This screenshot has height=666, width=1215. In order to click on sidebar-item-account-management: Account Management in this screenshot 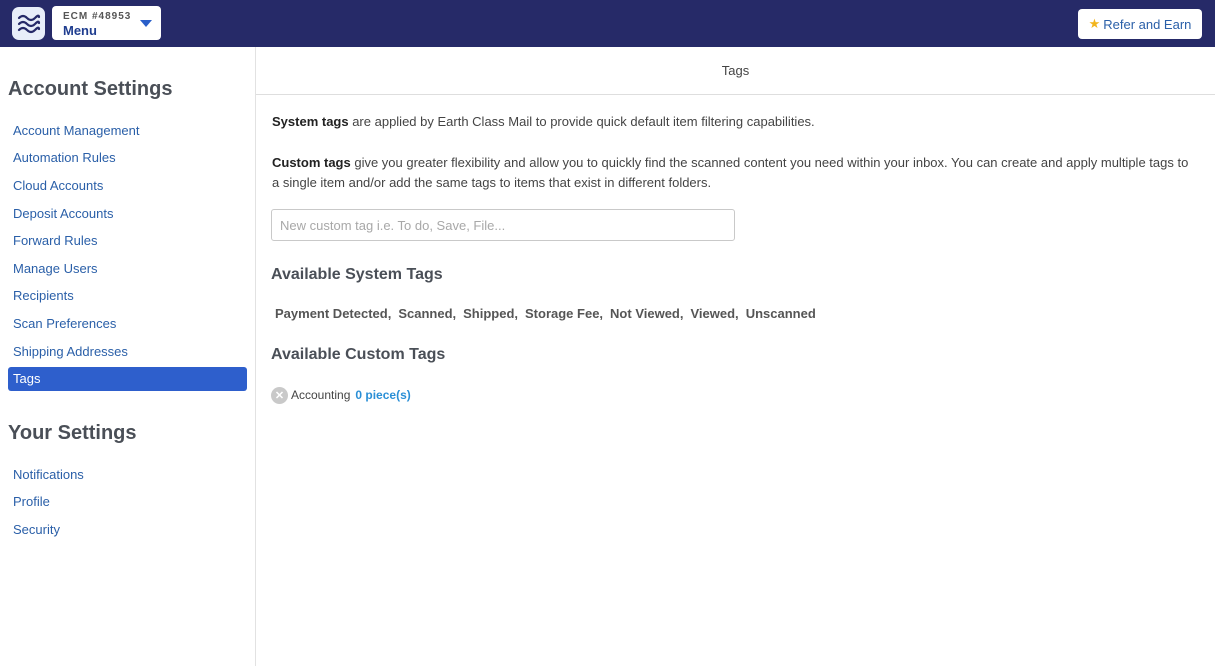, I will do `click(127, 131)`.